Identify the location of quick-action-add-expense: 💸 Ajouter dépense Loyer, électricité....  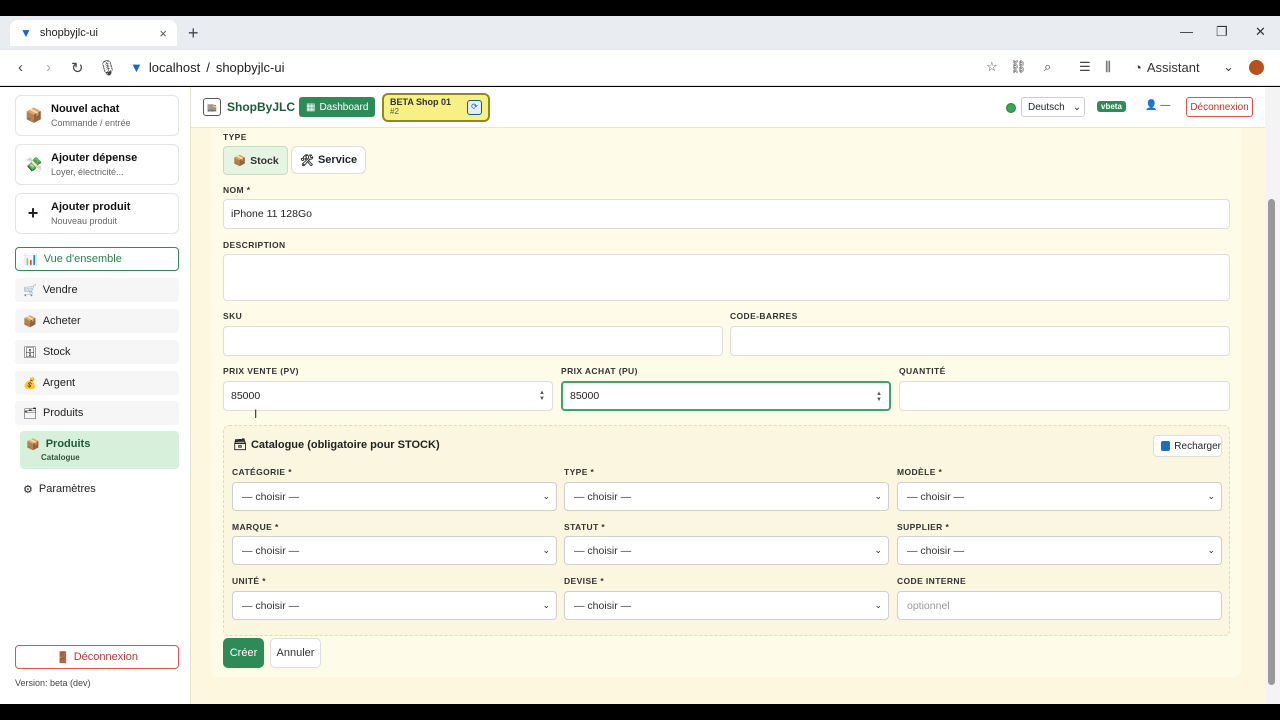
(97, 164).